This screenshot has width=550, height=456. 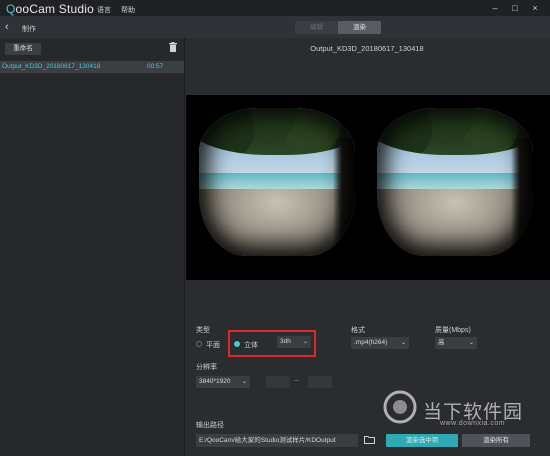 I want to click on dimension-separator, so click(x=296, y=380).